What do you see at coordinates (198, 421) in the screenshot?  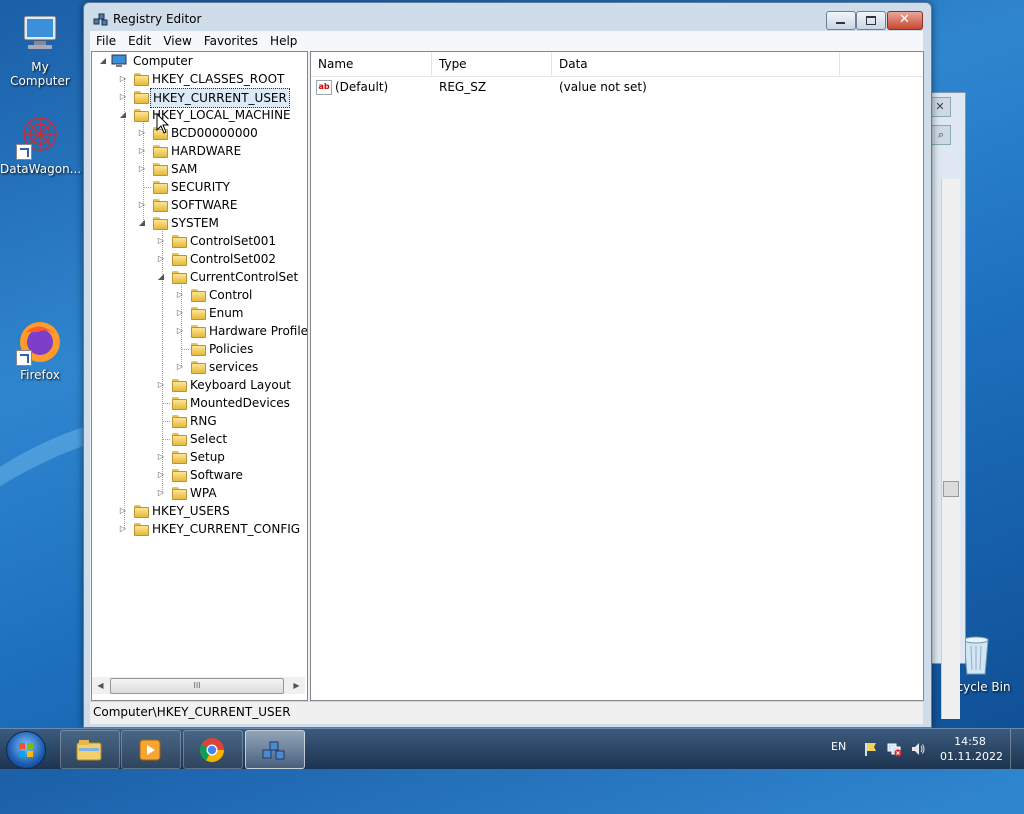 I see `tree-item-rng: RNG` at bounding box center [198, 421].